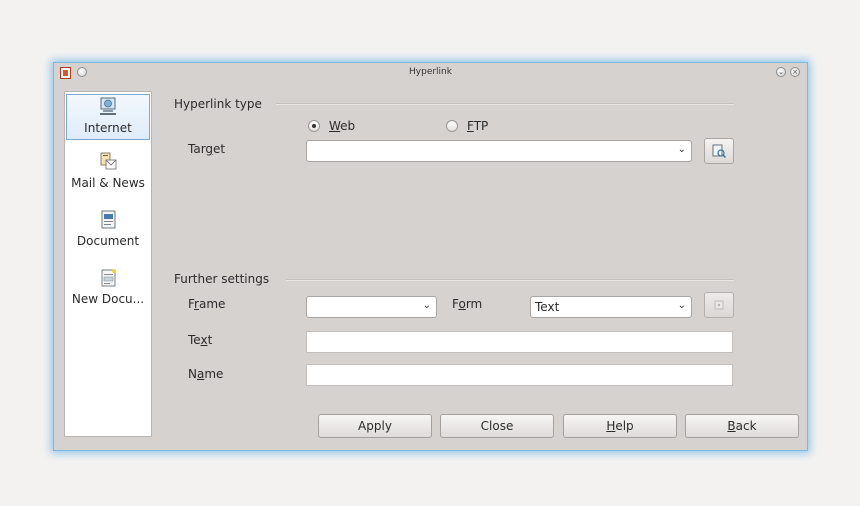  I want to click on help-button: Help, so click(620, 426).